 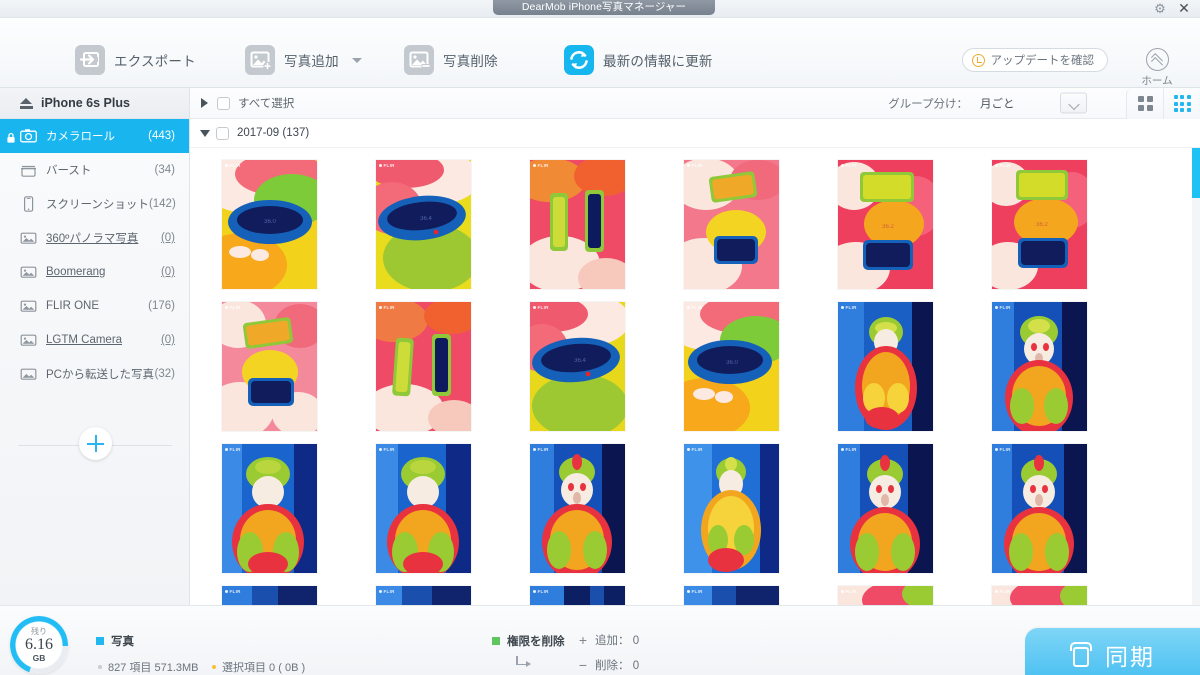 I want to click on group-select-checkbox, so click(x=222, y=133).